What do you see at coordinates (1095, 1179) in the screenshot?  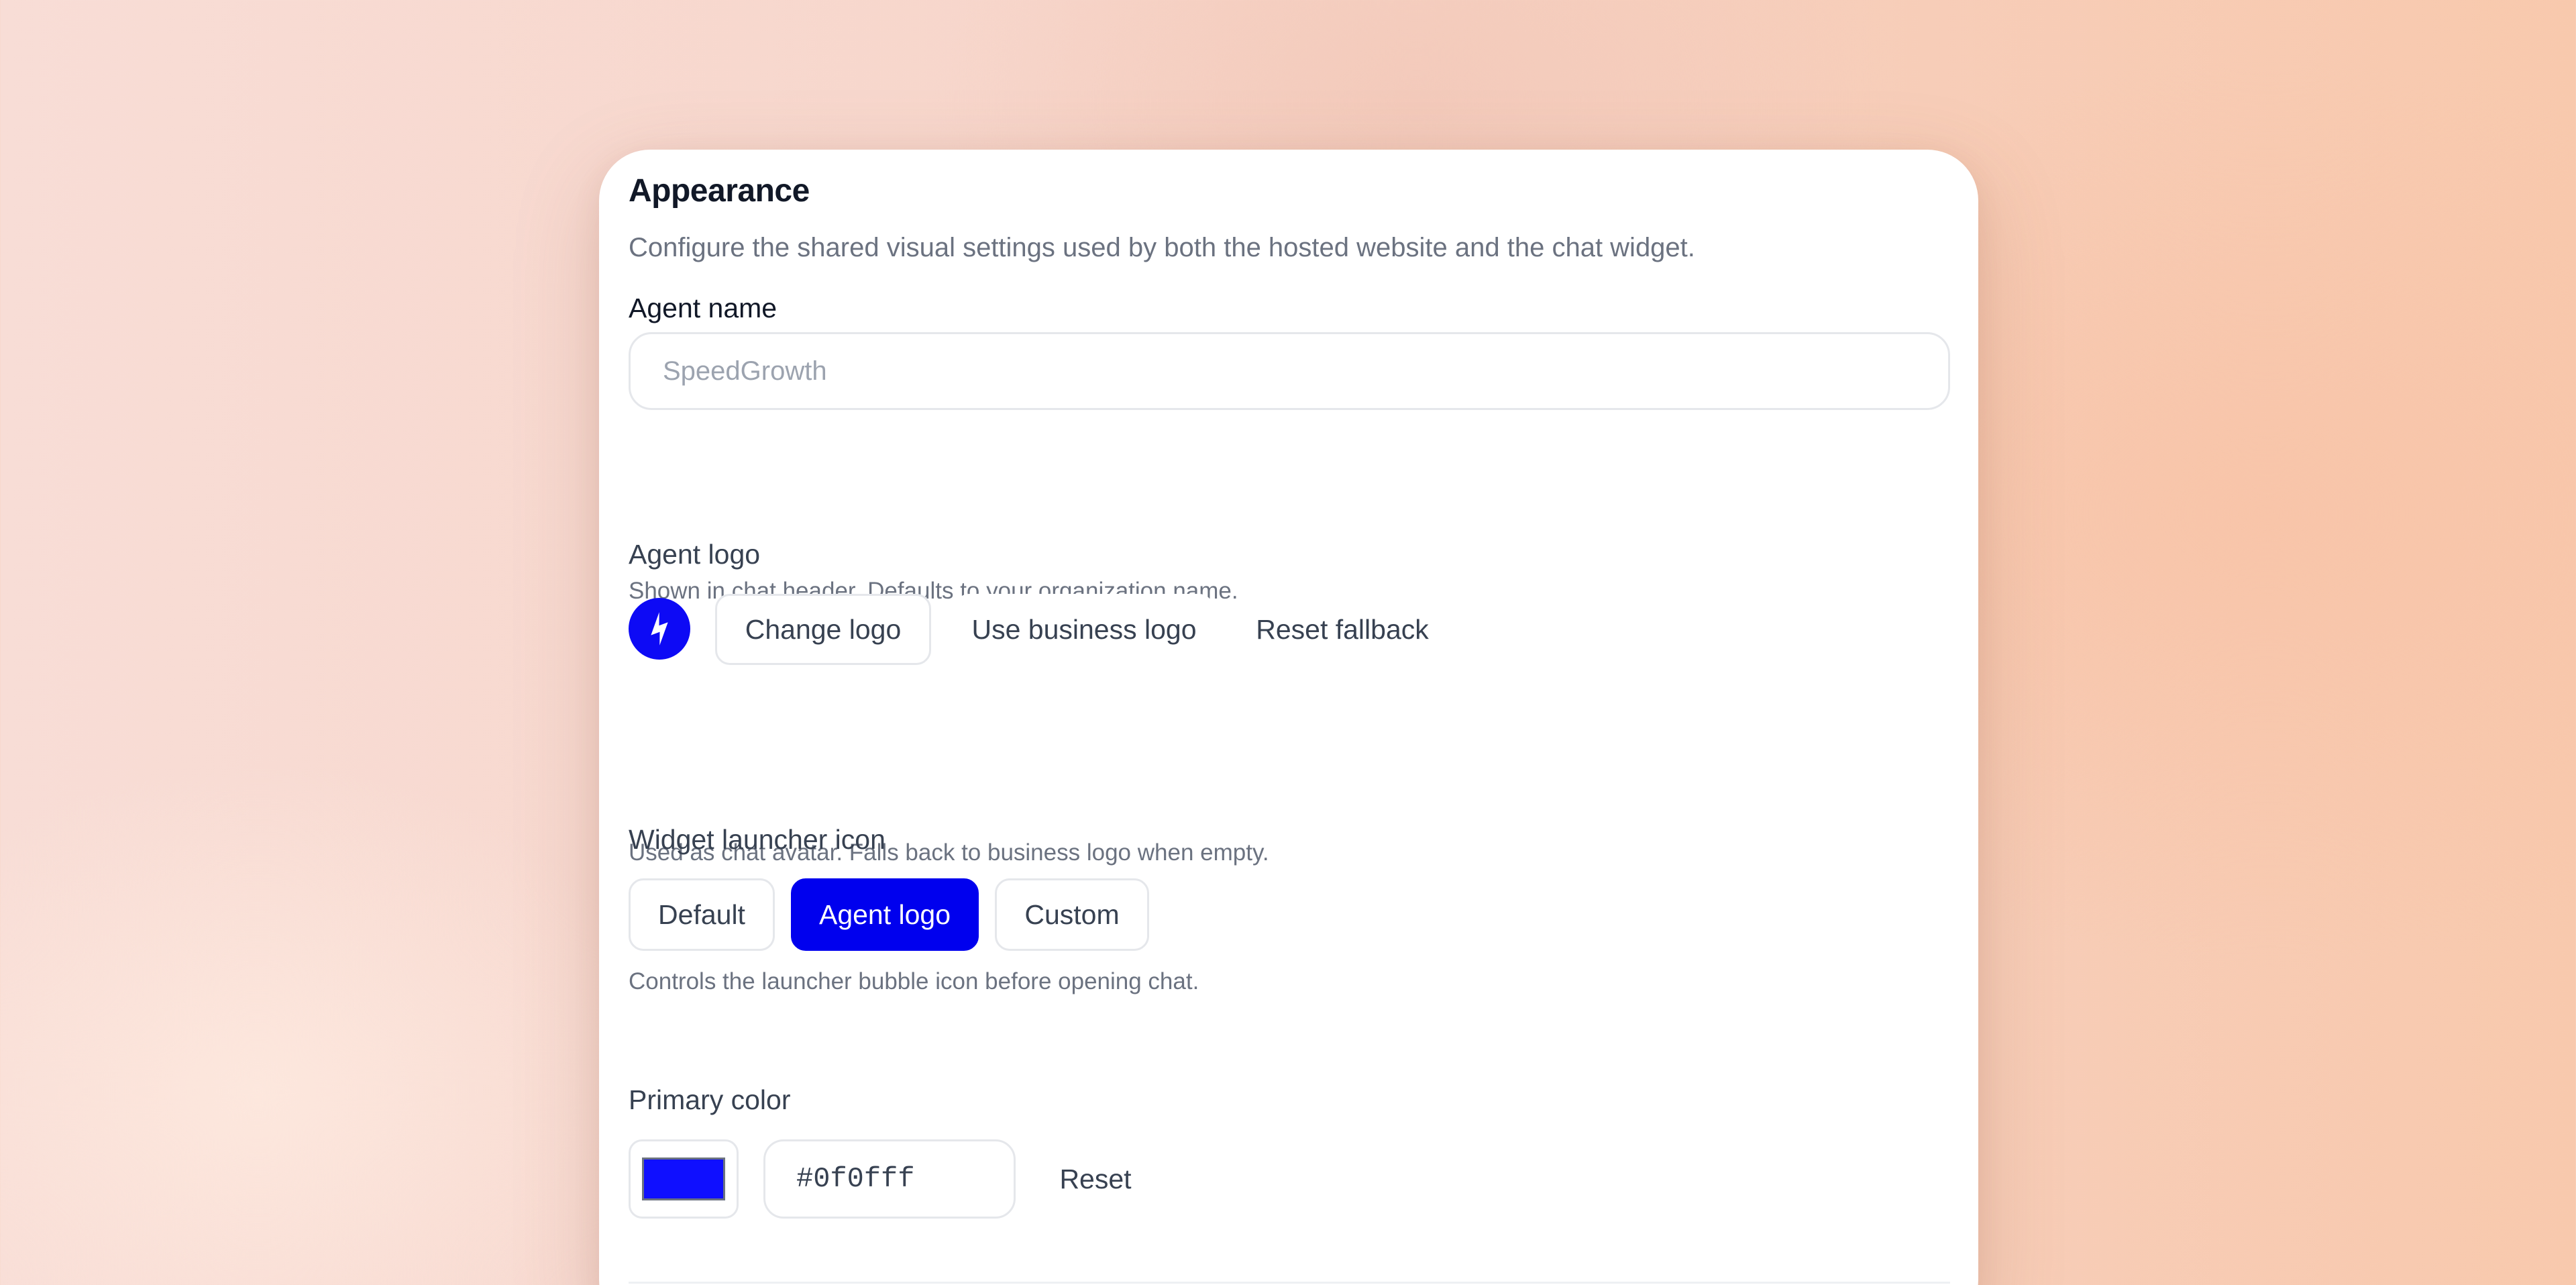 I see `primary-color-reset-button: Reset` at bounding box center [1095, 1179].